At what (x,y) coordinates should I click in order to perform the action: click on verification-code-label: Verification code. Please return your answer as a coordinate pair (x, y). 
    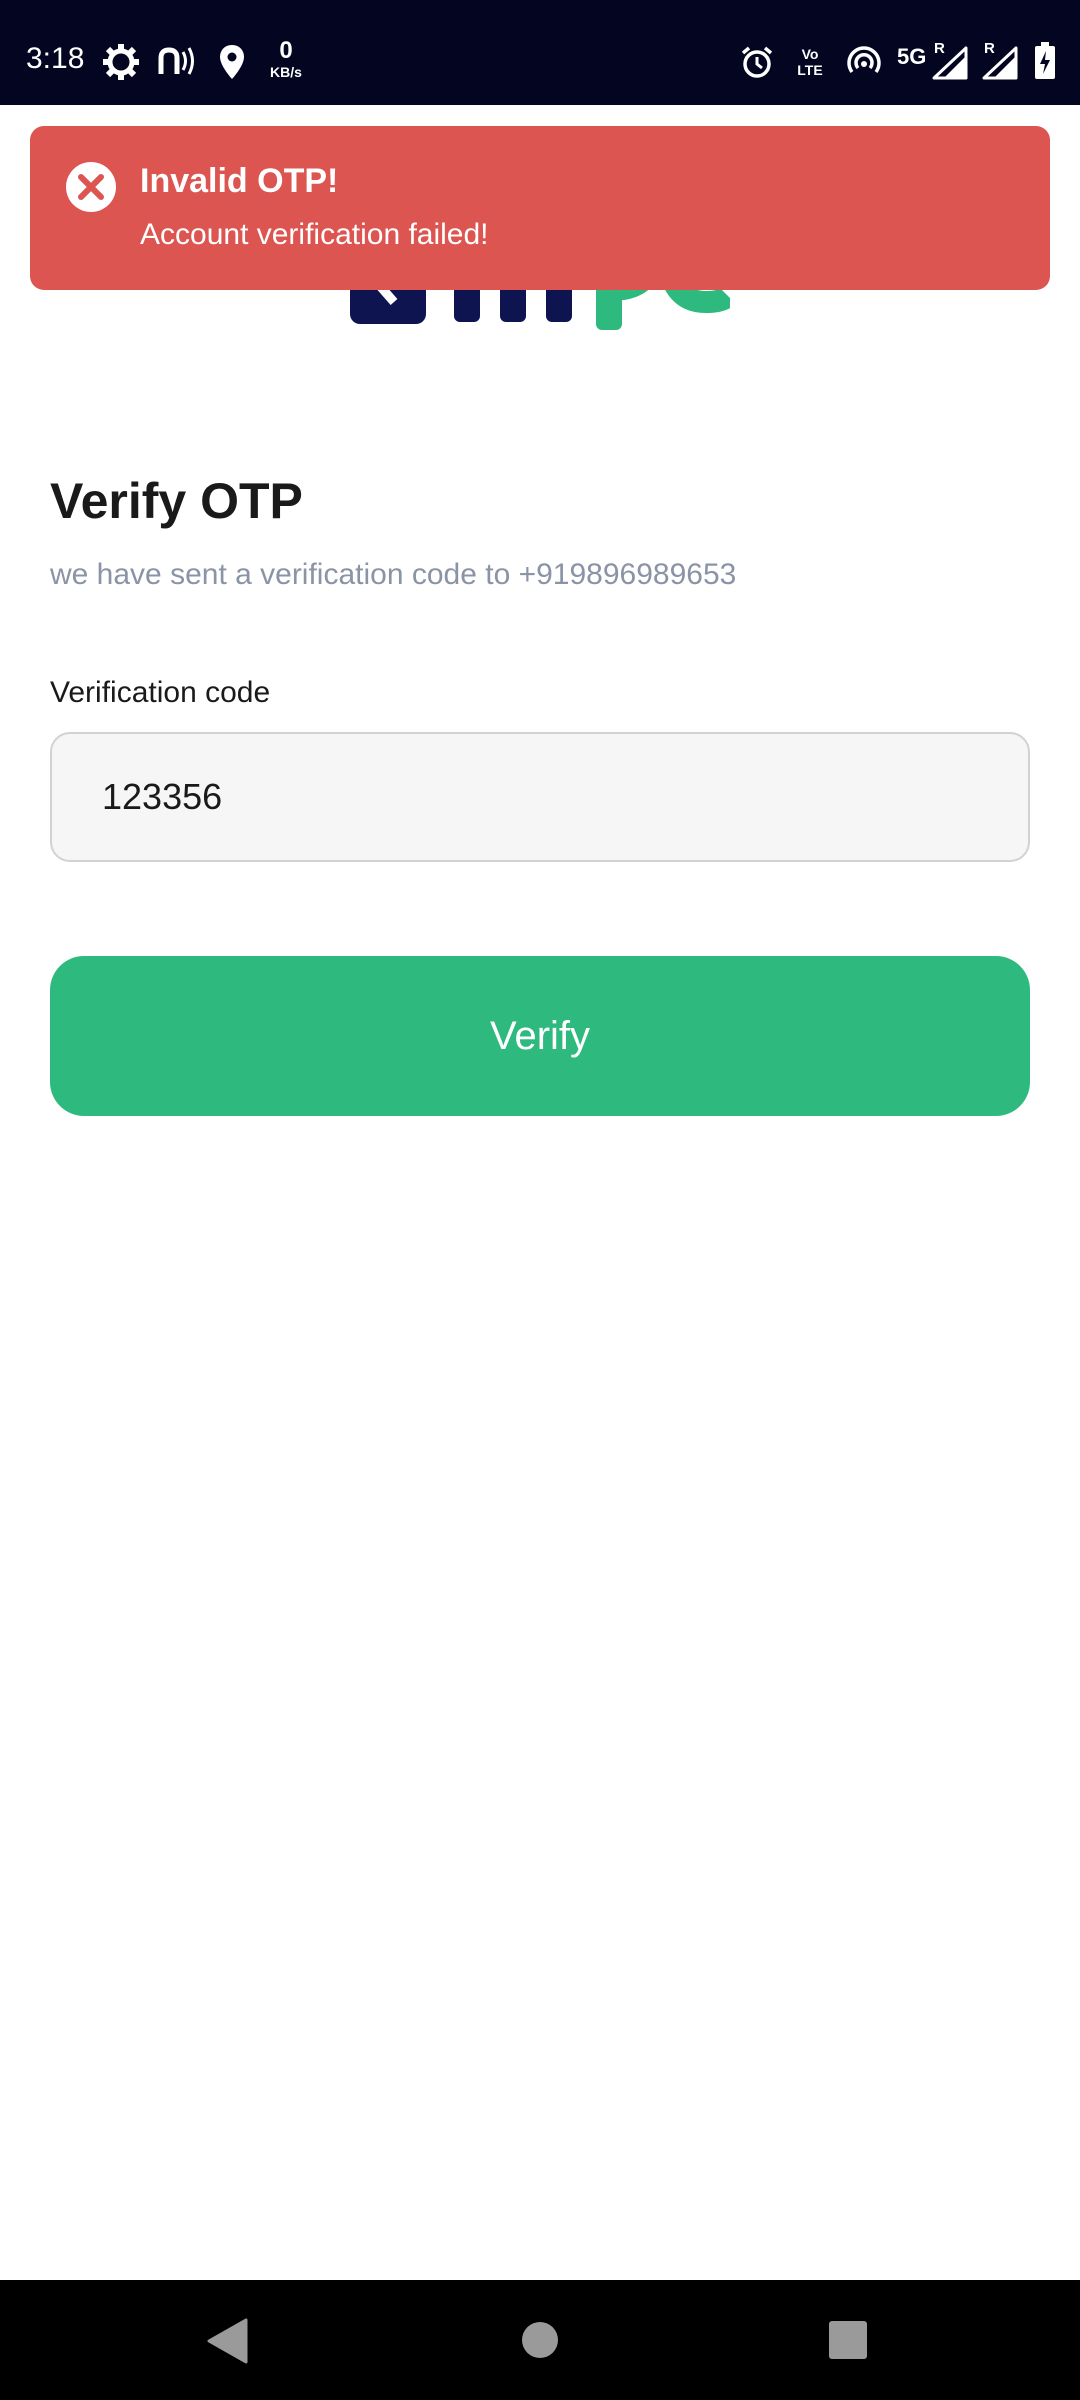
    Looking at the image, I should click on (160, 692).